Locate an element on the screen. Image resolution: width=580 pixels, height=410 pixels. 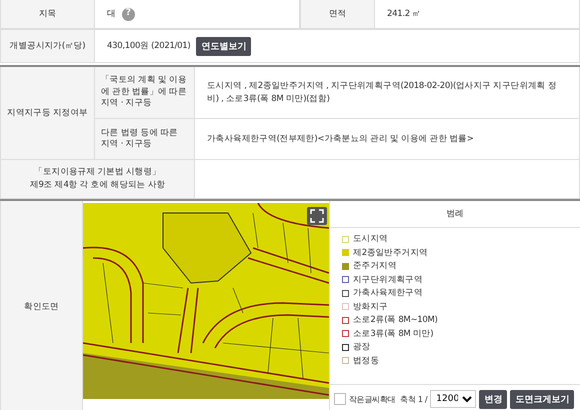
zoning-law-label: 다른 법령 등에 따른 지역 · 지구등 is located at coordinates (140, 139).